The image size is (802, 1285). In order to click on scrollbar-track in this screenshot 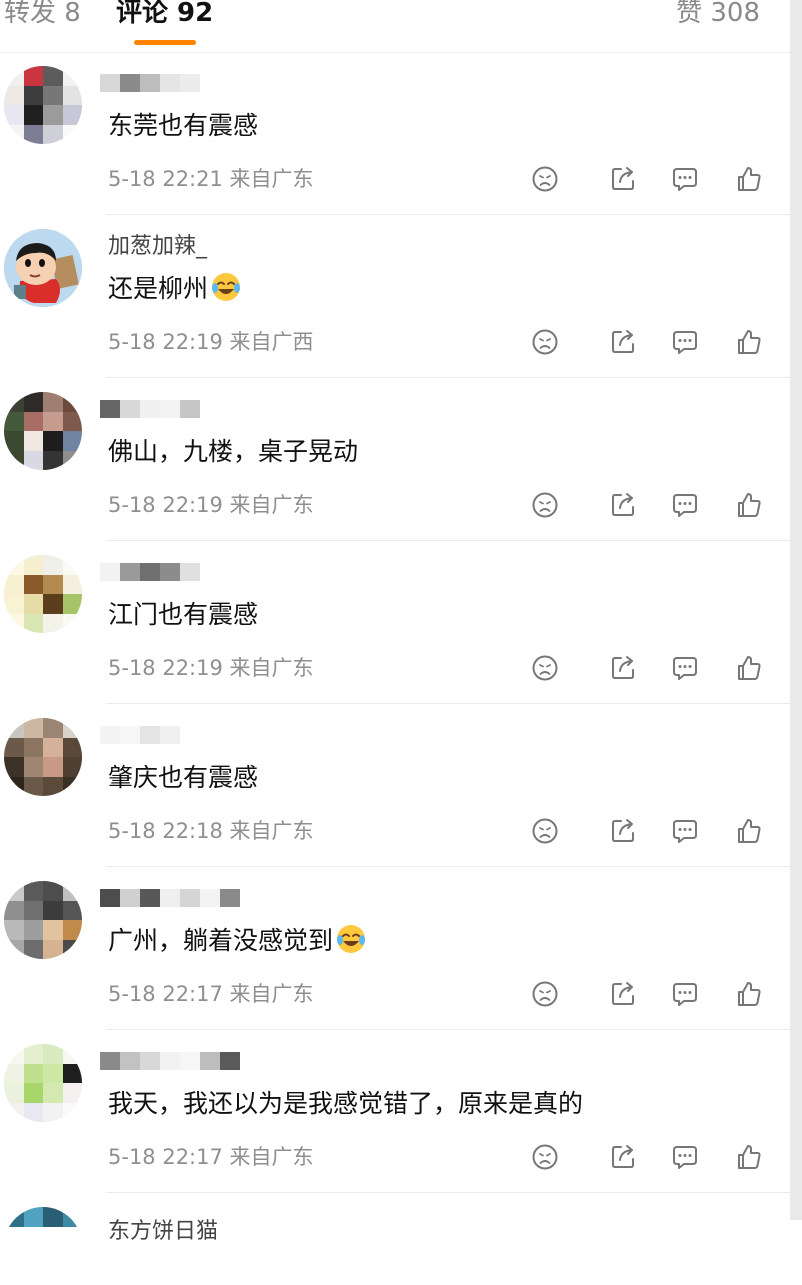, I will do `click(796, 610)`.